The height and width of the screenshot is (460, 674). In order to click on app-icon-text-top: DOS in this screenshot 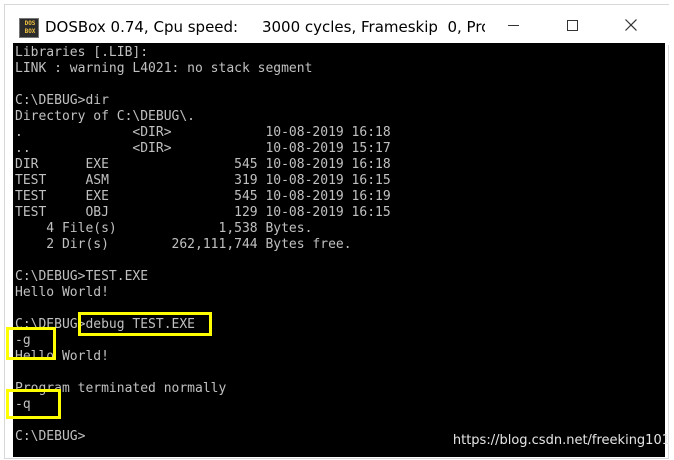, I will do `click(30, 23)`.